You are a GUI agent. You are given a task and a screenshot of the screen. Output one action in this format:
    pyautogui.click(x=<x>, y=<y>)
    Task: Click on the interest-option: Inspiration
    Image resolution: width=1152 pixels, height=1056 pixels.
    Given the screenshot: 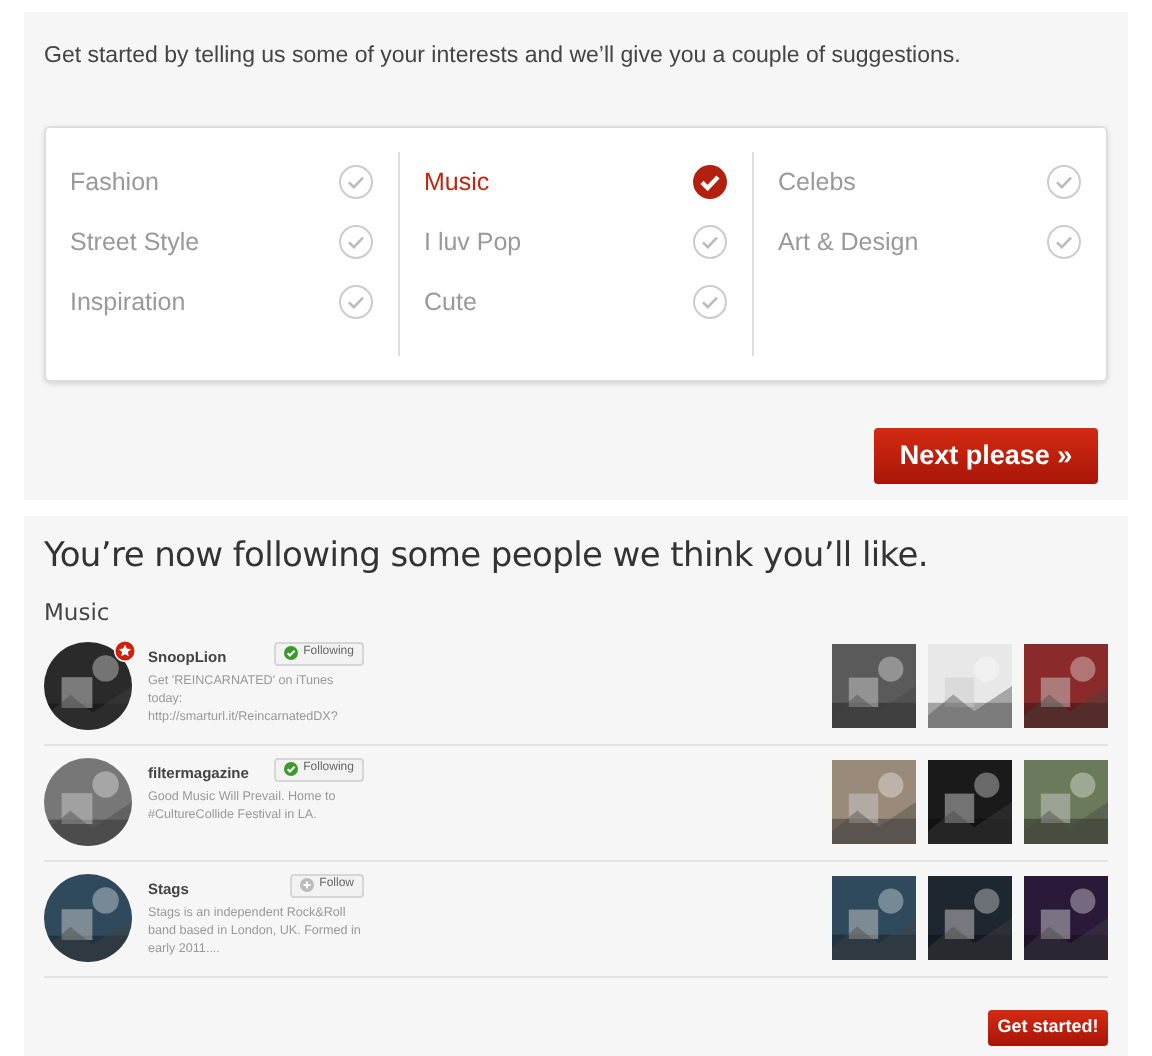 What is the action you would take?
    pyautogui.click(x=222, y=302)
    